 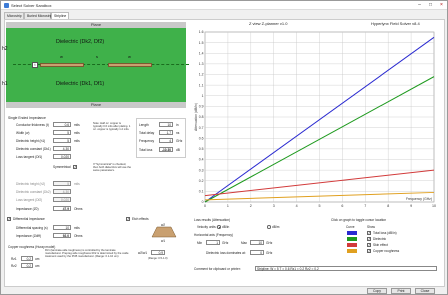 What do you see at coordinates (77, 133) in the screenshot?
I see `width-unit: mils` at bounding box center [77, 133].